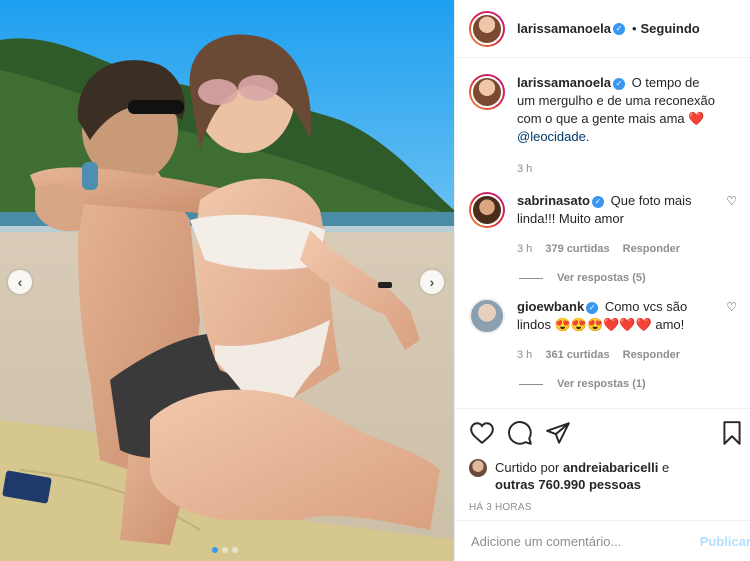 Image resolution: width=750 pixels, height=561 pixels. Describe the element at coordinates (564, 28) in the screenshot. I see `author-username: larissamanoela` at that location.